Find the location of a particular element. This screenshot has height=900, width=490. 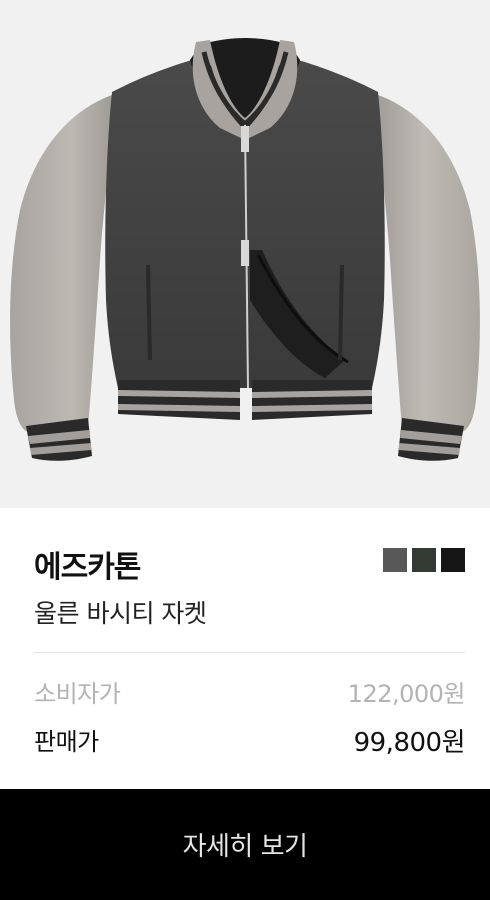

divider is located at coordinates (249, 652).